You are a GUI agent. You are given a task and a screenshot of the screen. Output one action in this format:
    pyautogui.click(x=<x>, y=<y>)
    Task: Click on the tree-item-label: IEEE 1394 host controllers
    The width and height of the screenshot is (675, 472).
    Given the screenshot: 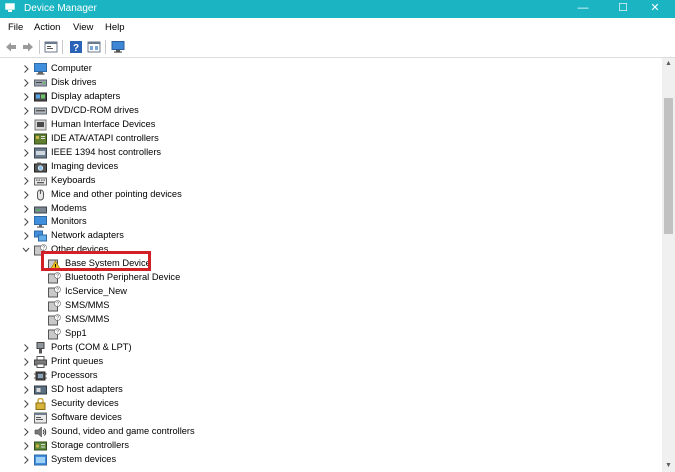 What is the action you would take?
    pyautogui.click(x=106, y=151)
    